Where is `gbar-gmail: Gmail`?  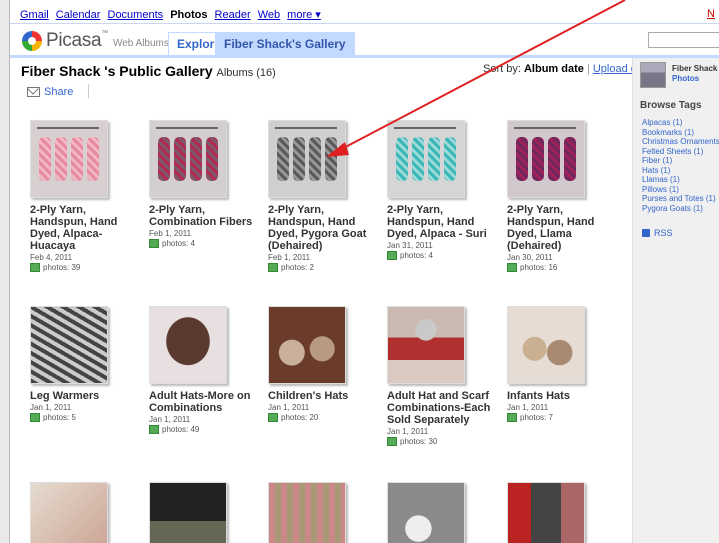 gbar-gmail: Gmail is located at coordinates (34, 15).